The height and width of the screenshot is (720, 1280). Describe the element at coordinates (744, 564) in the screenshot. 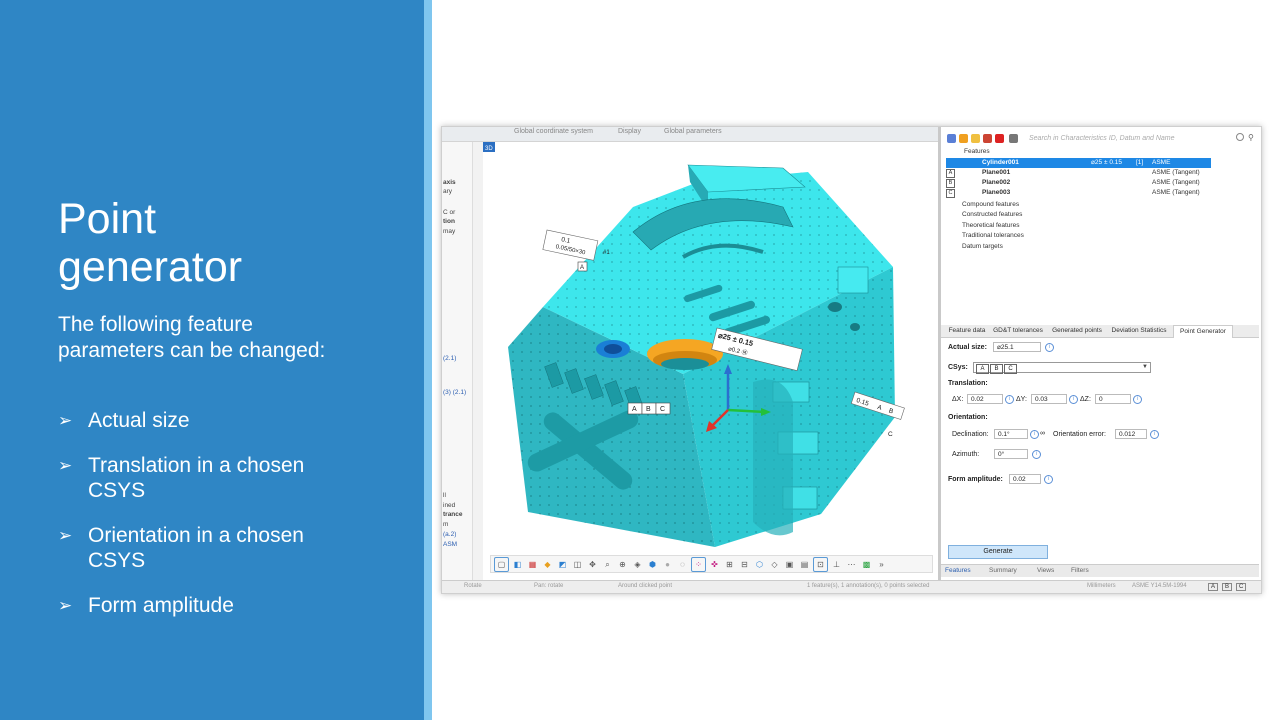

I see `layer-icon: ⊟` at that location.